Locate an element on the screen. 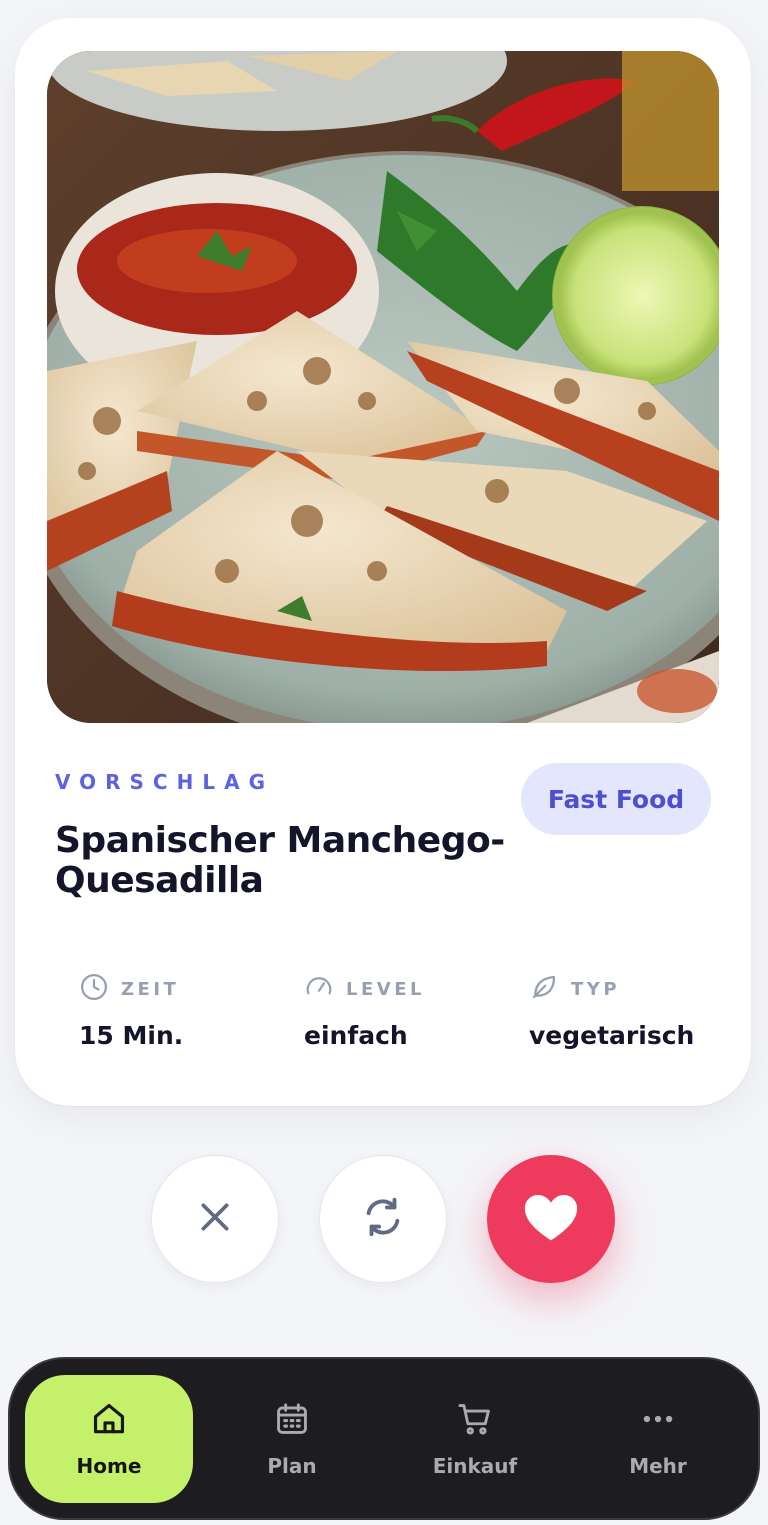 The height and width of the screenshot is (1525, 768). nav-label-einkauf: Einkauf is located at coordinates (475, 1466).